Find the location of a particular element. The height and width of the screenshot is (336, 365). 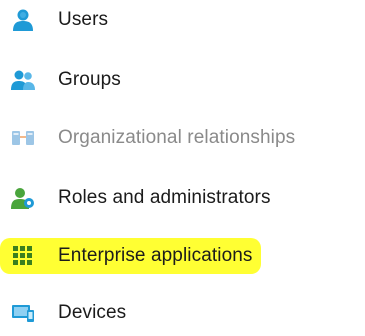

sidebar-item-label: Users is located at coordinates (83, 19).